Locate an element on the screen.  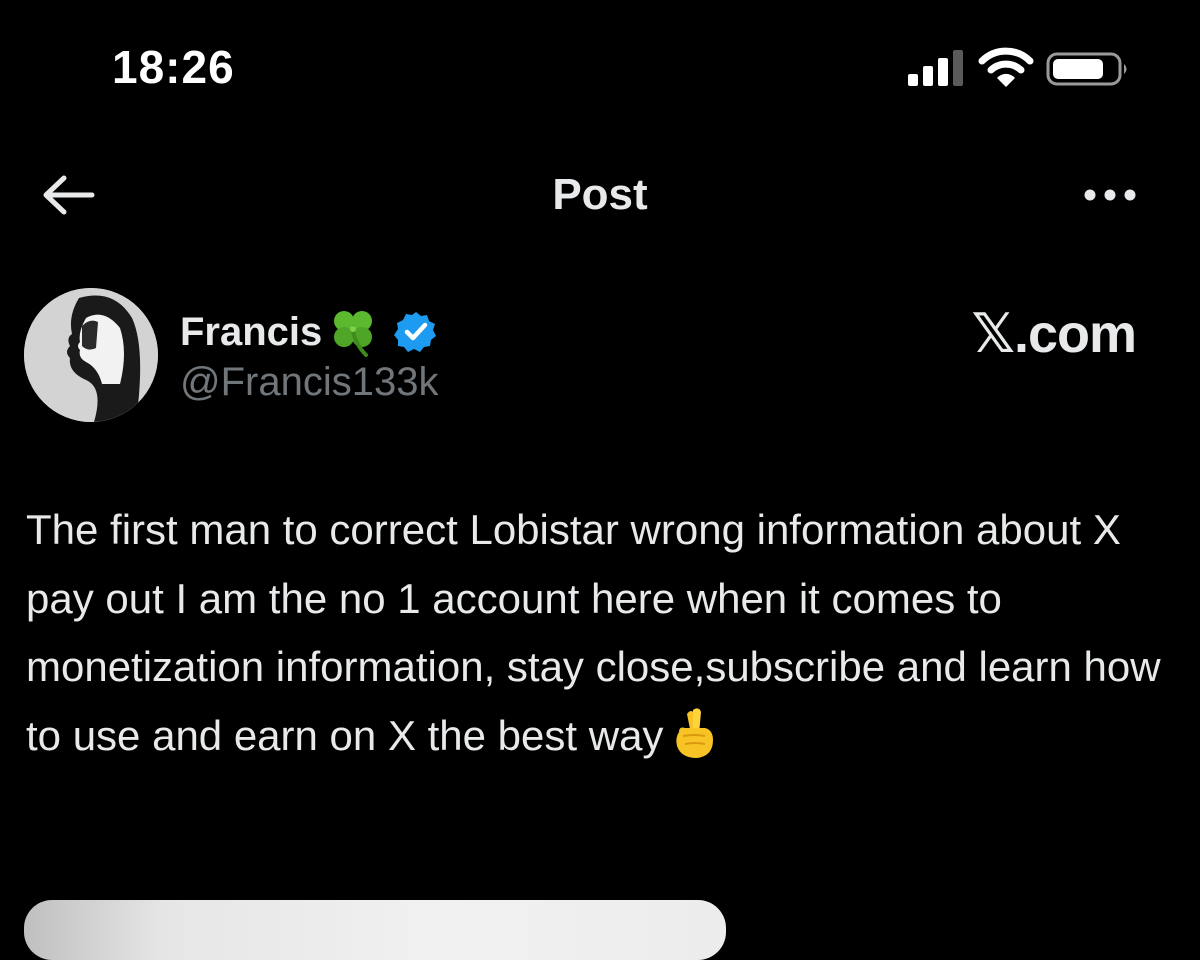
avatar is located at coordinates (91, 355).